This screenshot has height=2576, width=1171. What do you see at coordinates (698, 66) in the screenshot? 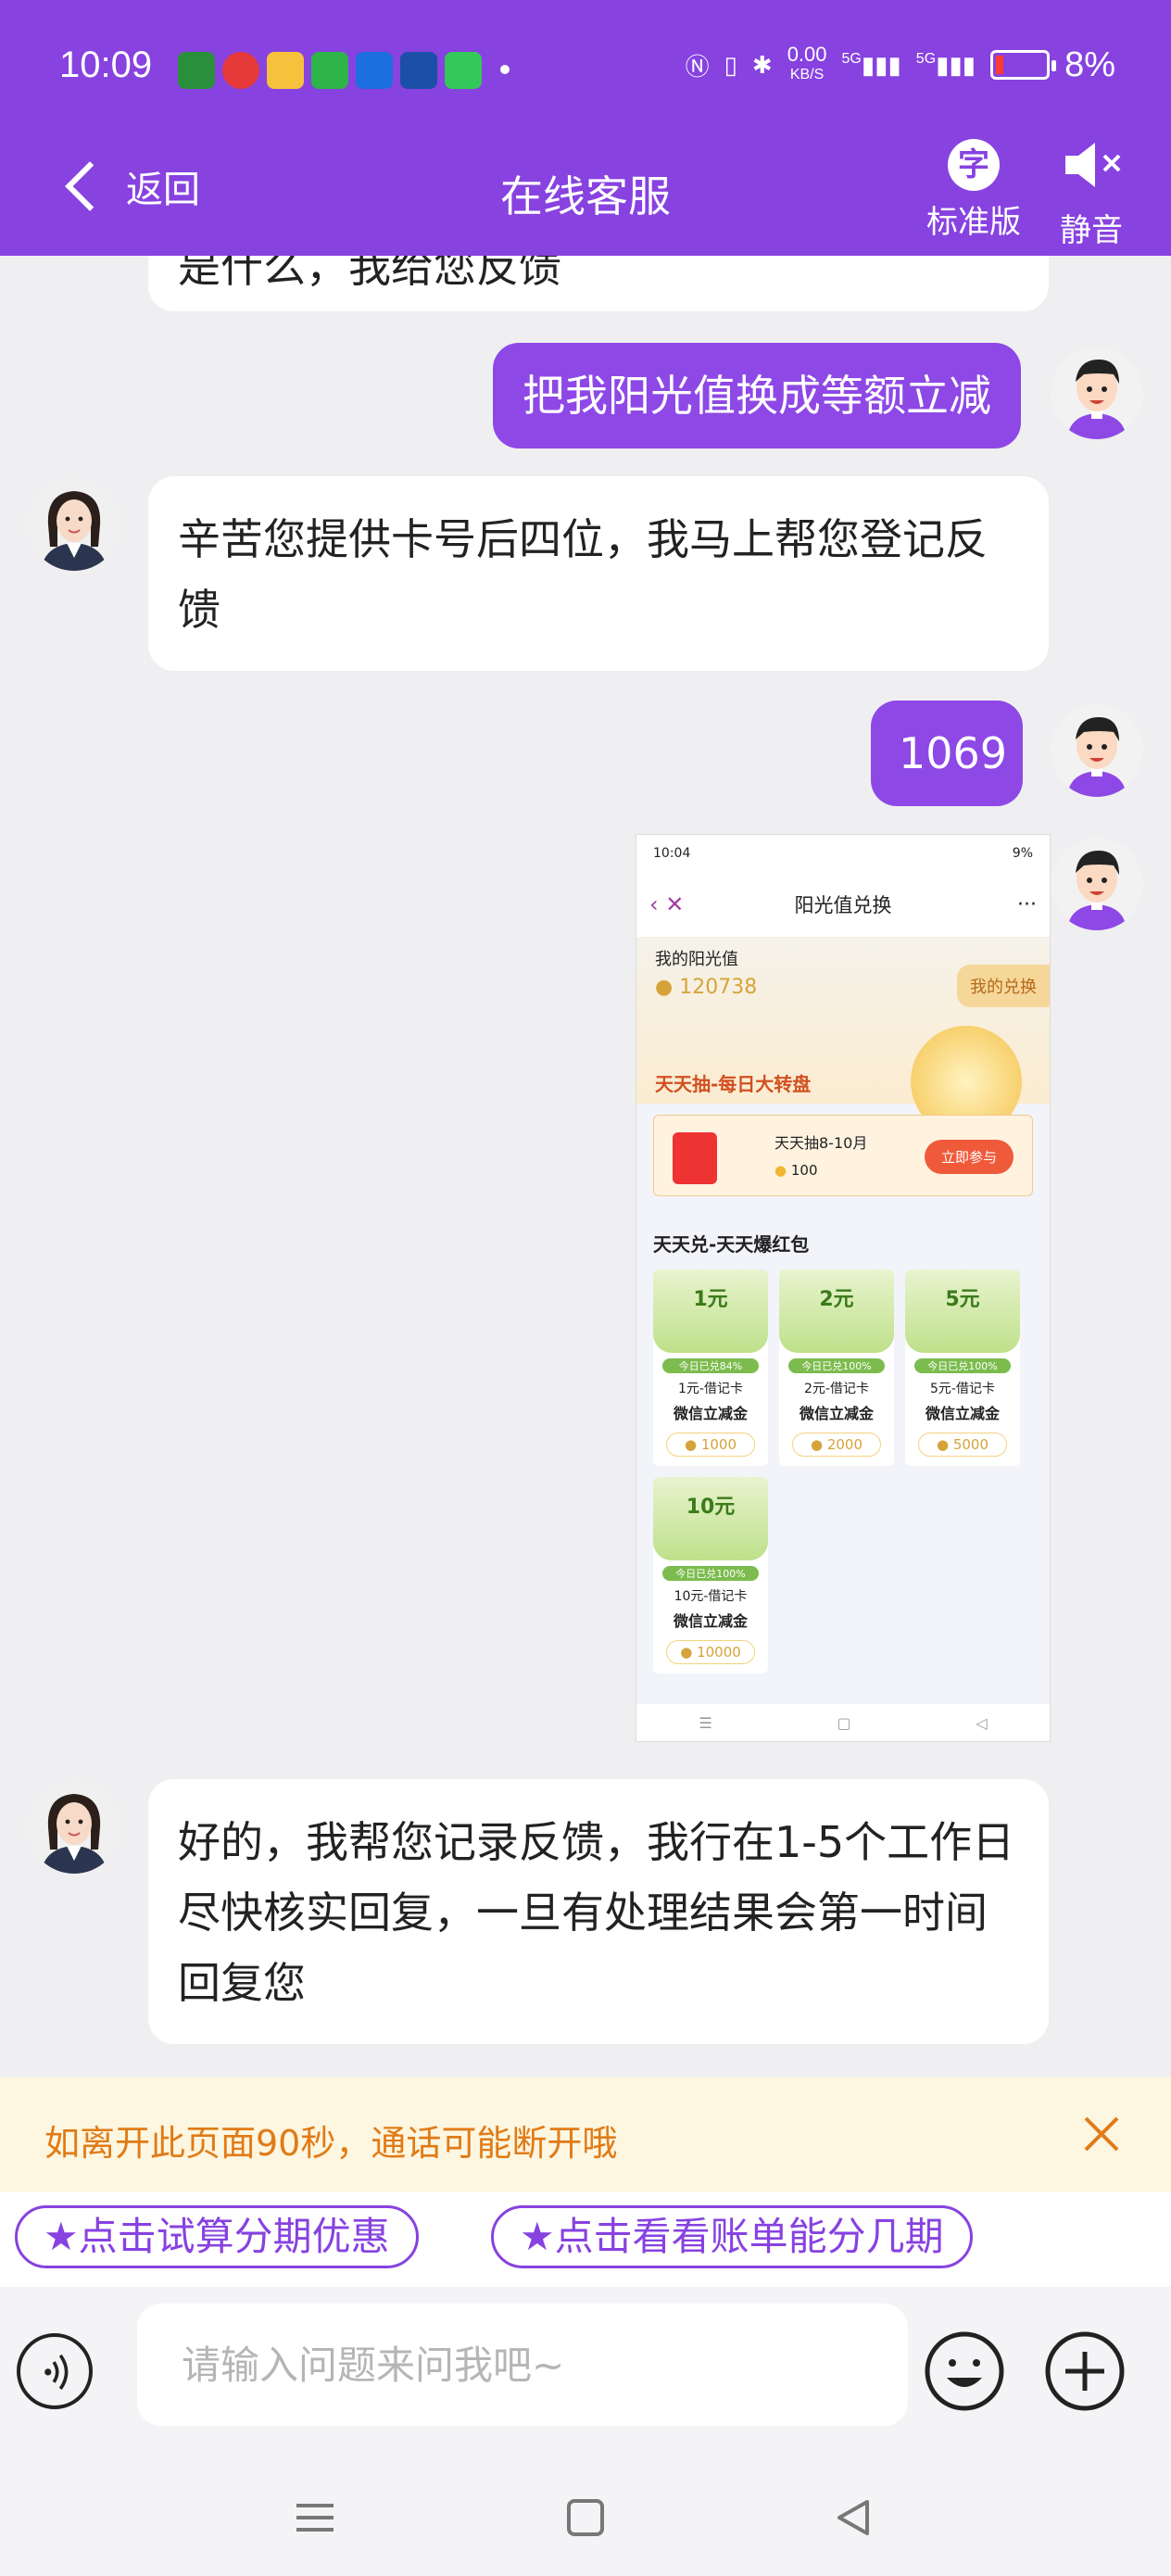
I see `nfc-icon: Ⓝ` at bounding box center [698, 66].